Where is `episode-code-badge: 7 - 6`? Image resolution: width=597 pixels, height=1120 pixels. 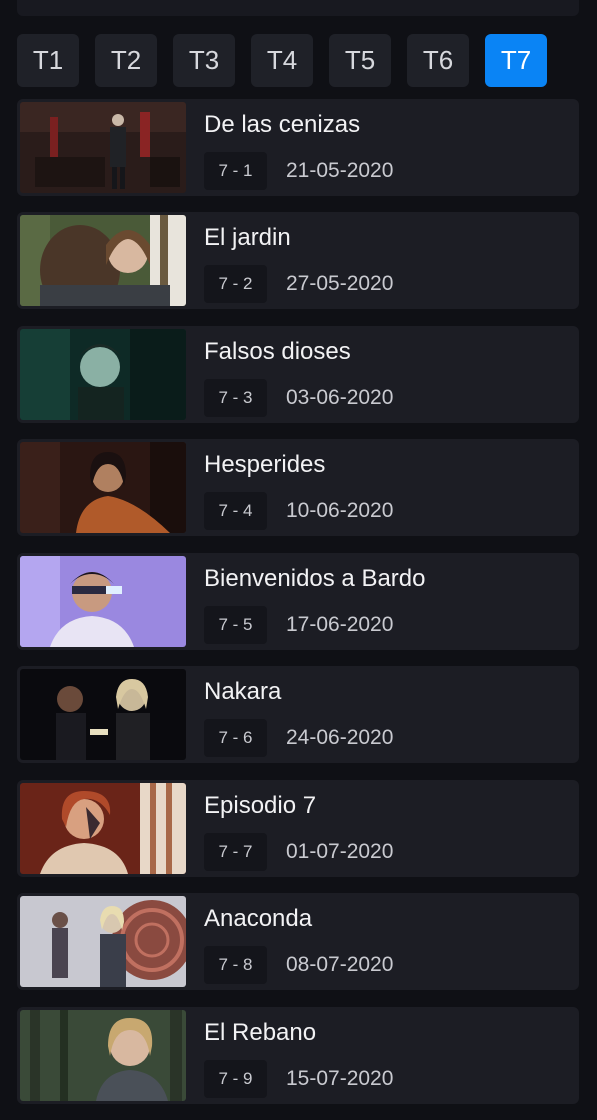 episode-code-badge: 7 - 6 is located at coordinates (235, 738).